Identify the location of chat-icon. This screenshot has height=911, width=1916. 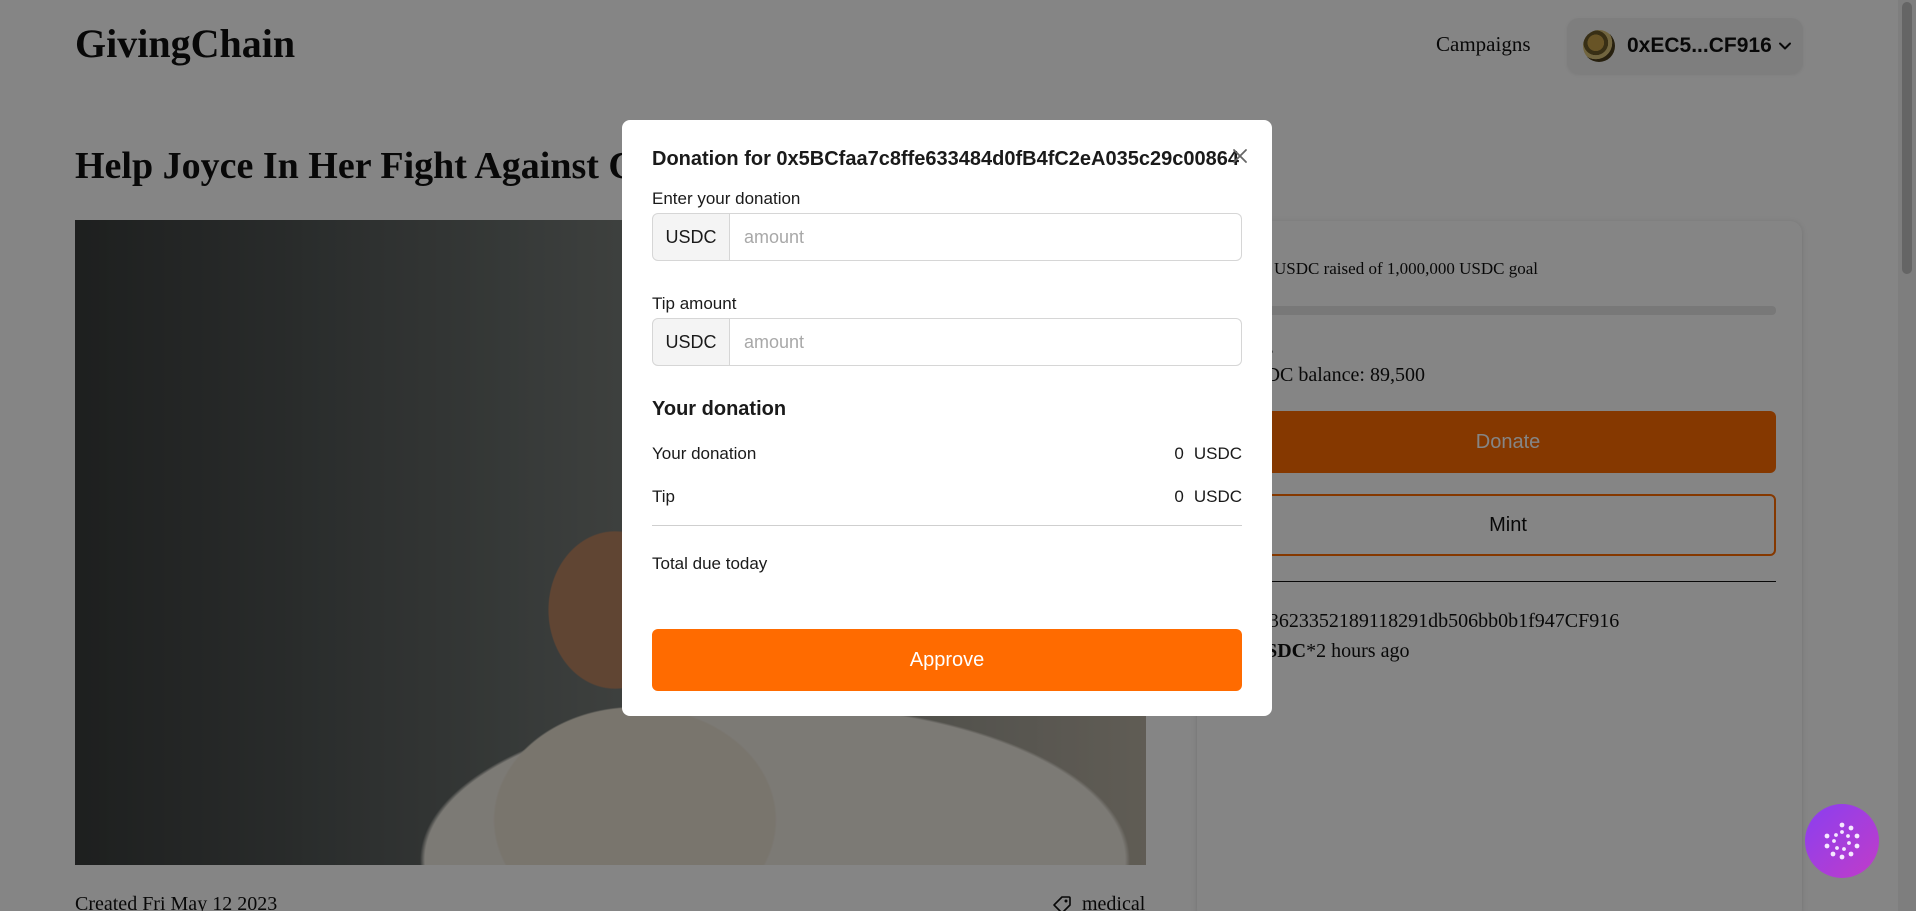
(1842, 841).